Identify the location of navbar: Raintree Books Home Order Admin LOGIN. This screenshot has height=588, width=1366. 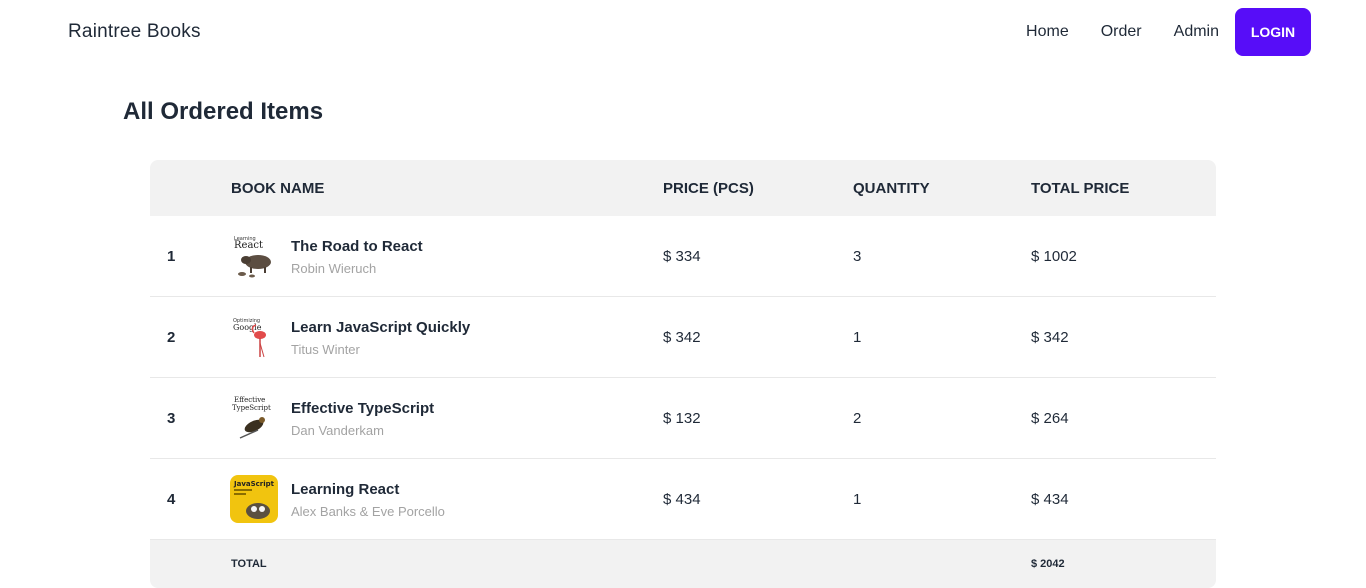
(683, 32).